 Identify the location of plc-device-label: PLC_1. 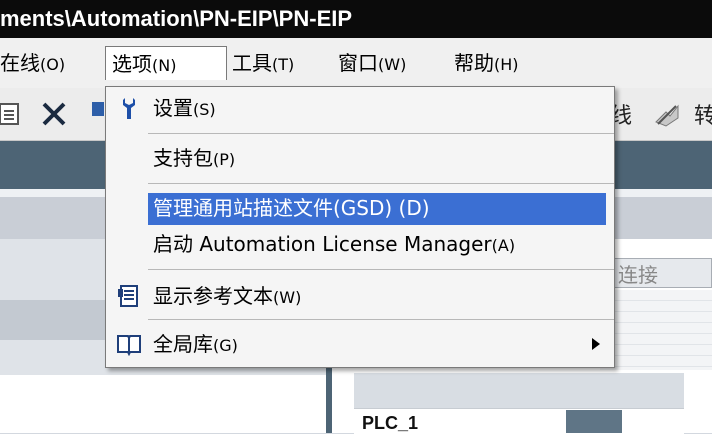
(390, 423).